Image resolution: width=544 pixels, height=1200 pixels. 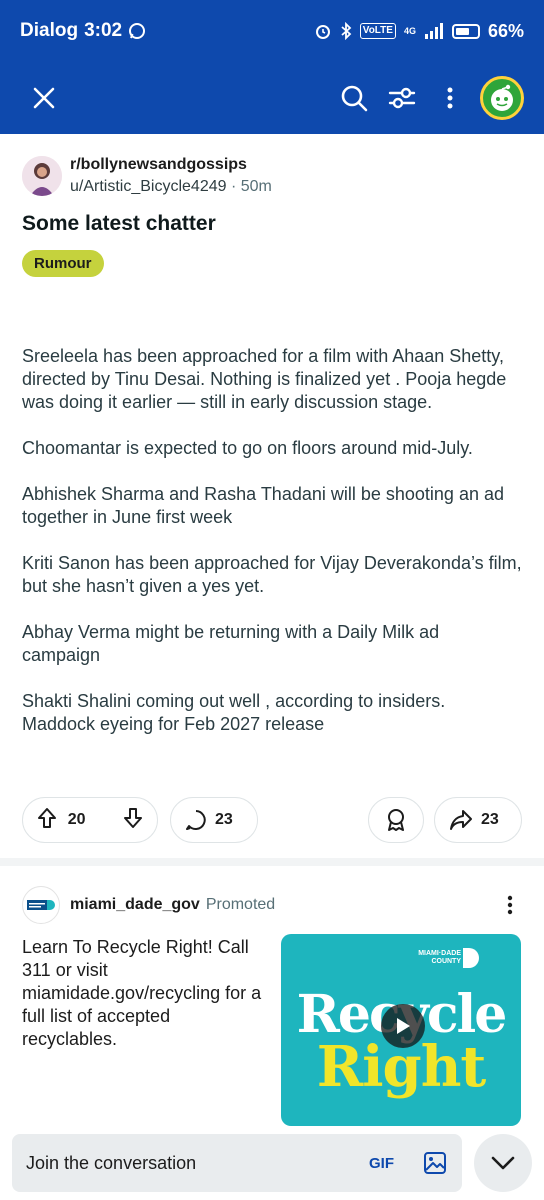 What do you see at coordinates (465, 31) in the screenshot?
I see `battery-icon` at bounding box center [465, 31].